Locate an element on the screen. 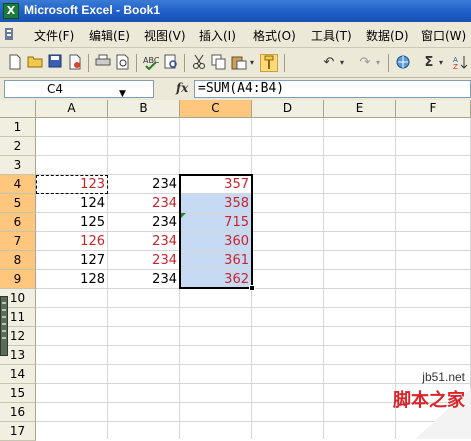  row-header-5: 5 is located at coordinates (18, 203).